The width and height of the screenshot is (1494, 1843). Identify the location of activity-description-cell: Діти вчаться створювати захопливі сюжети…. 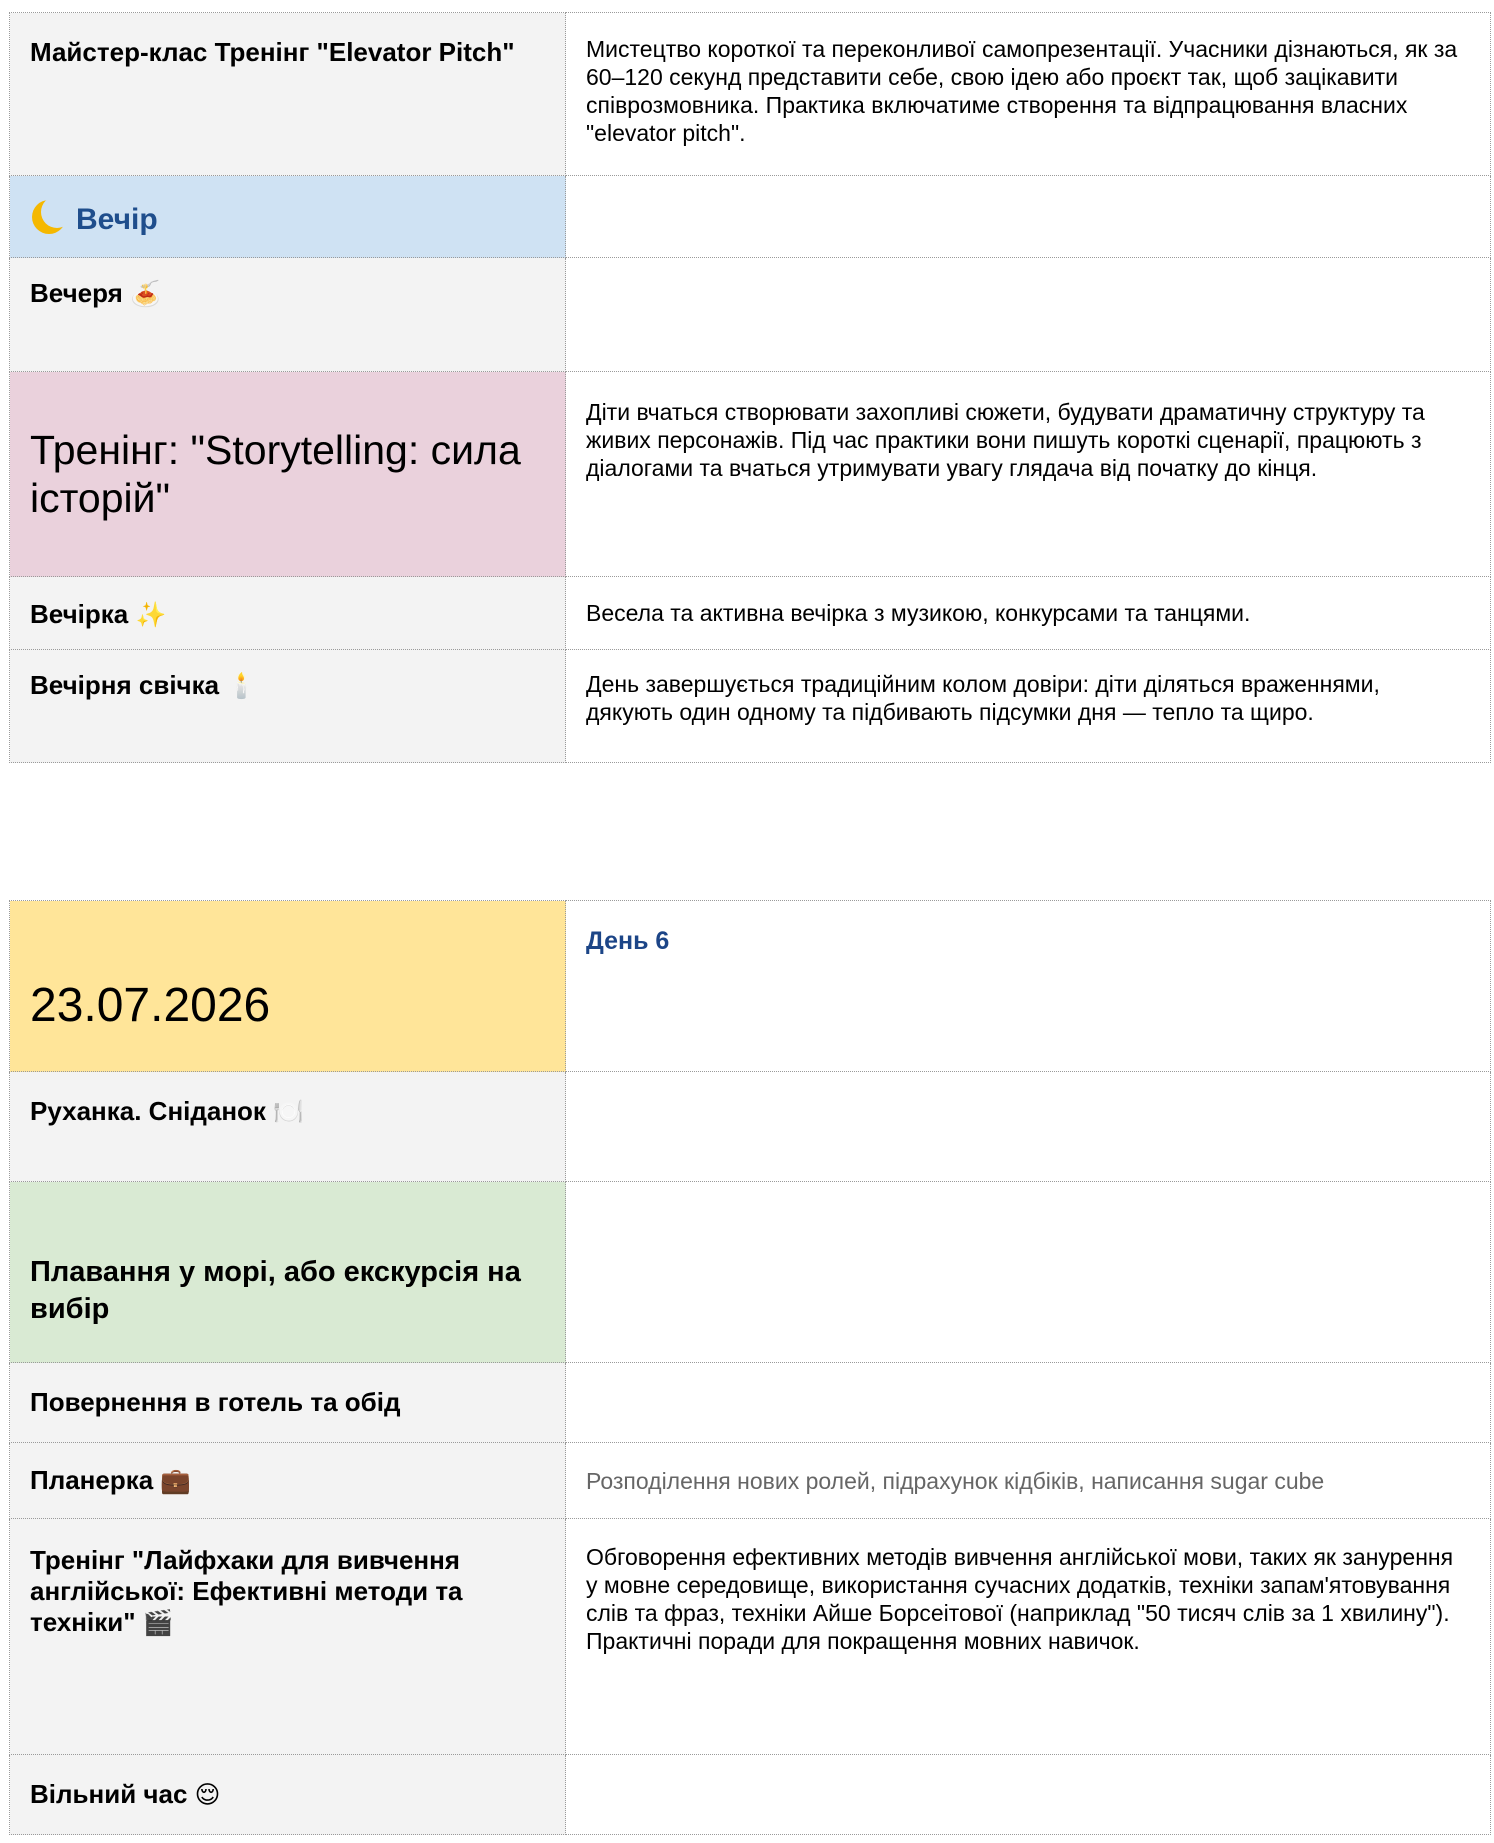
(1028, 474).